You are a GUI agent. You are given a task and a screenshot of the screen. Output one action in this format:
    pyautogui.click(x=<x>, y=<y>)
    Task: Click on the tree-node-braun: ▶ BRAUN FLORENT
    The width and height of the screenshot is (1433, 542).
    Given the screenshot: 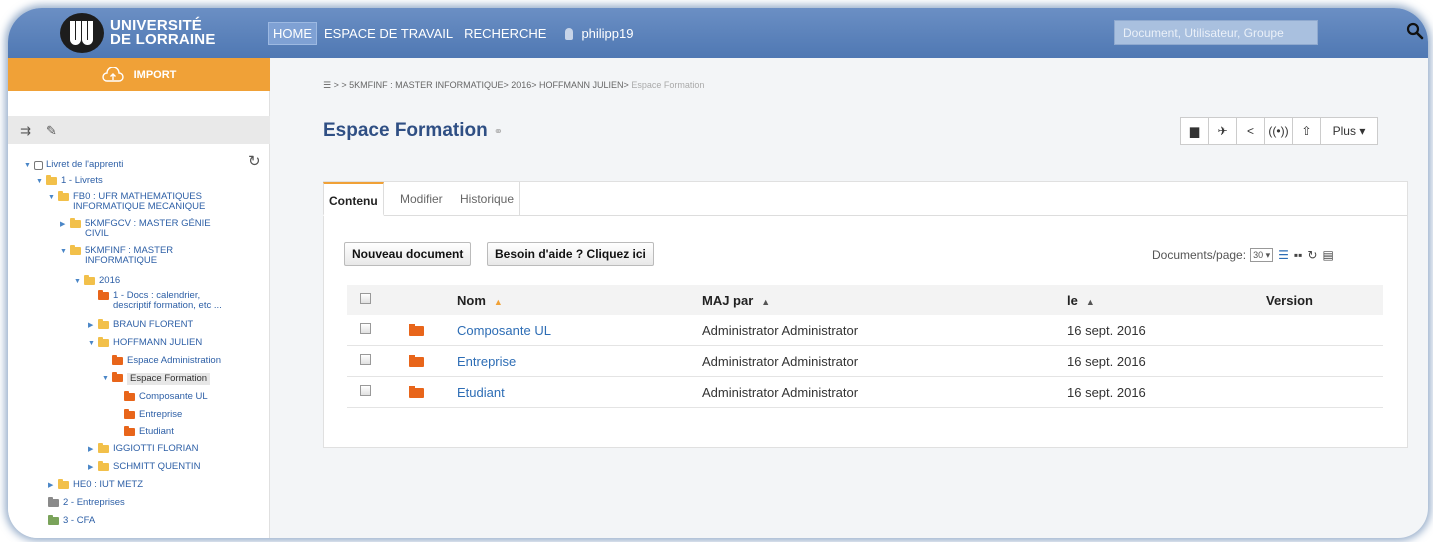 What is the action you would take?
    pyautogui.click(x=140, y=325)
    